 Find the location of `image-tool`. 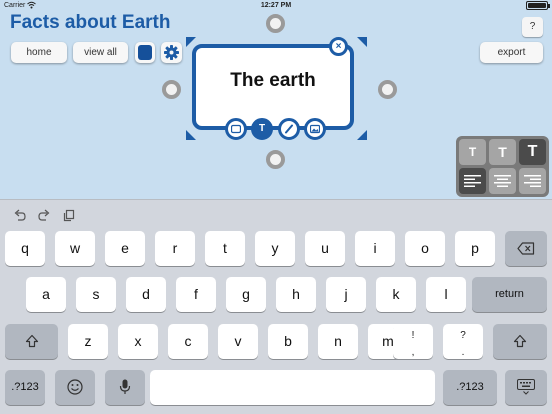

image-tool is located at coordinates (315, 129).